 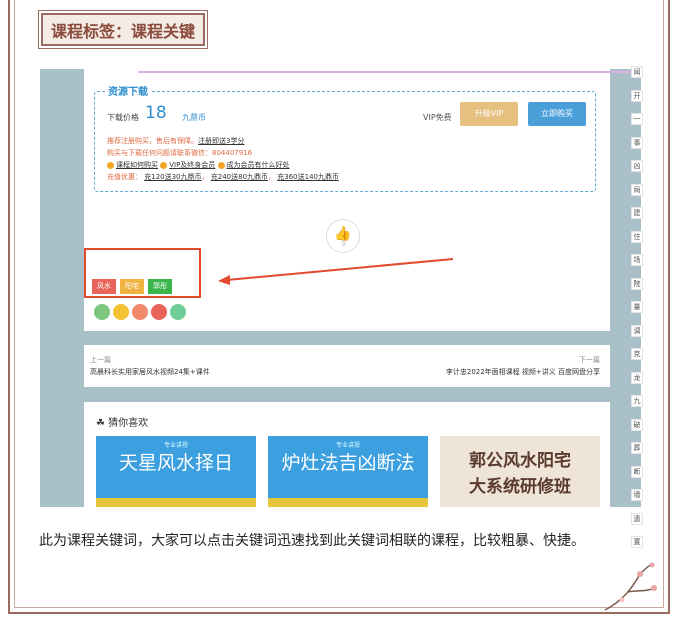 I want to click on recharge-offer-2: 充240送80九鼎币, so click(x=239, y=177).